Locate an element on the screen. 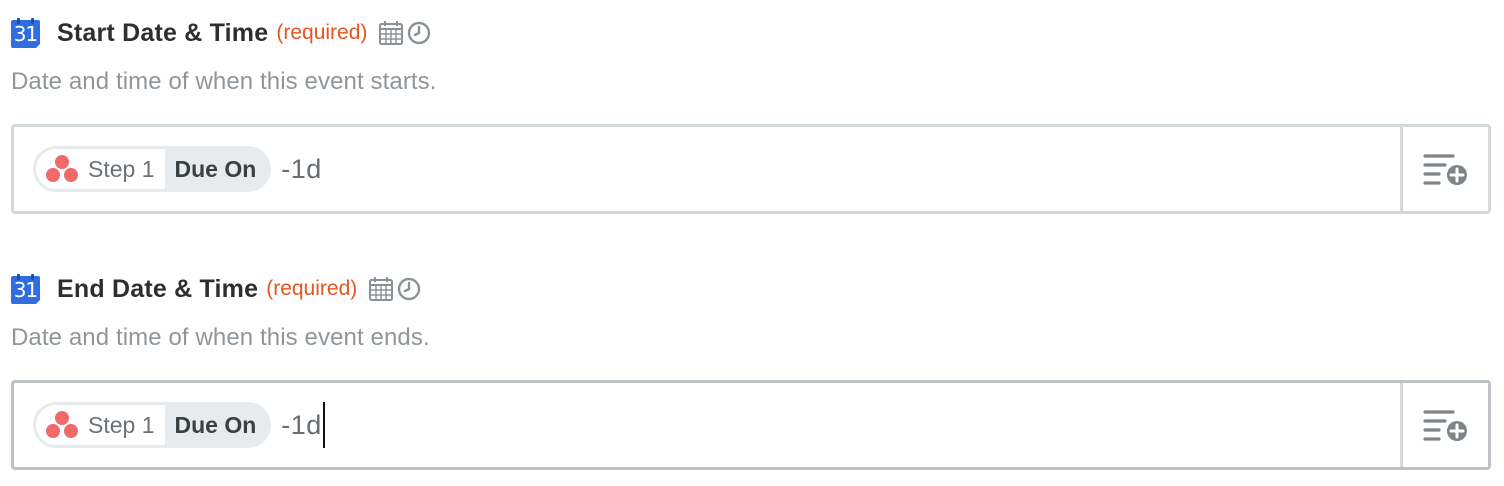 Image resolution: width=1504 pixels, height=486 pixels. field-description: Date and time of when this event starts. is located at coordinates (224, 81).